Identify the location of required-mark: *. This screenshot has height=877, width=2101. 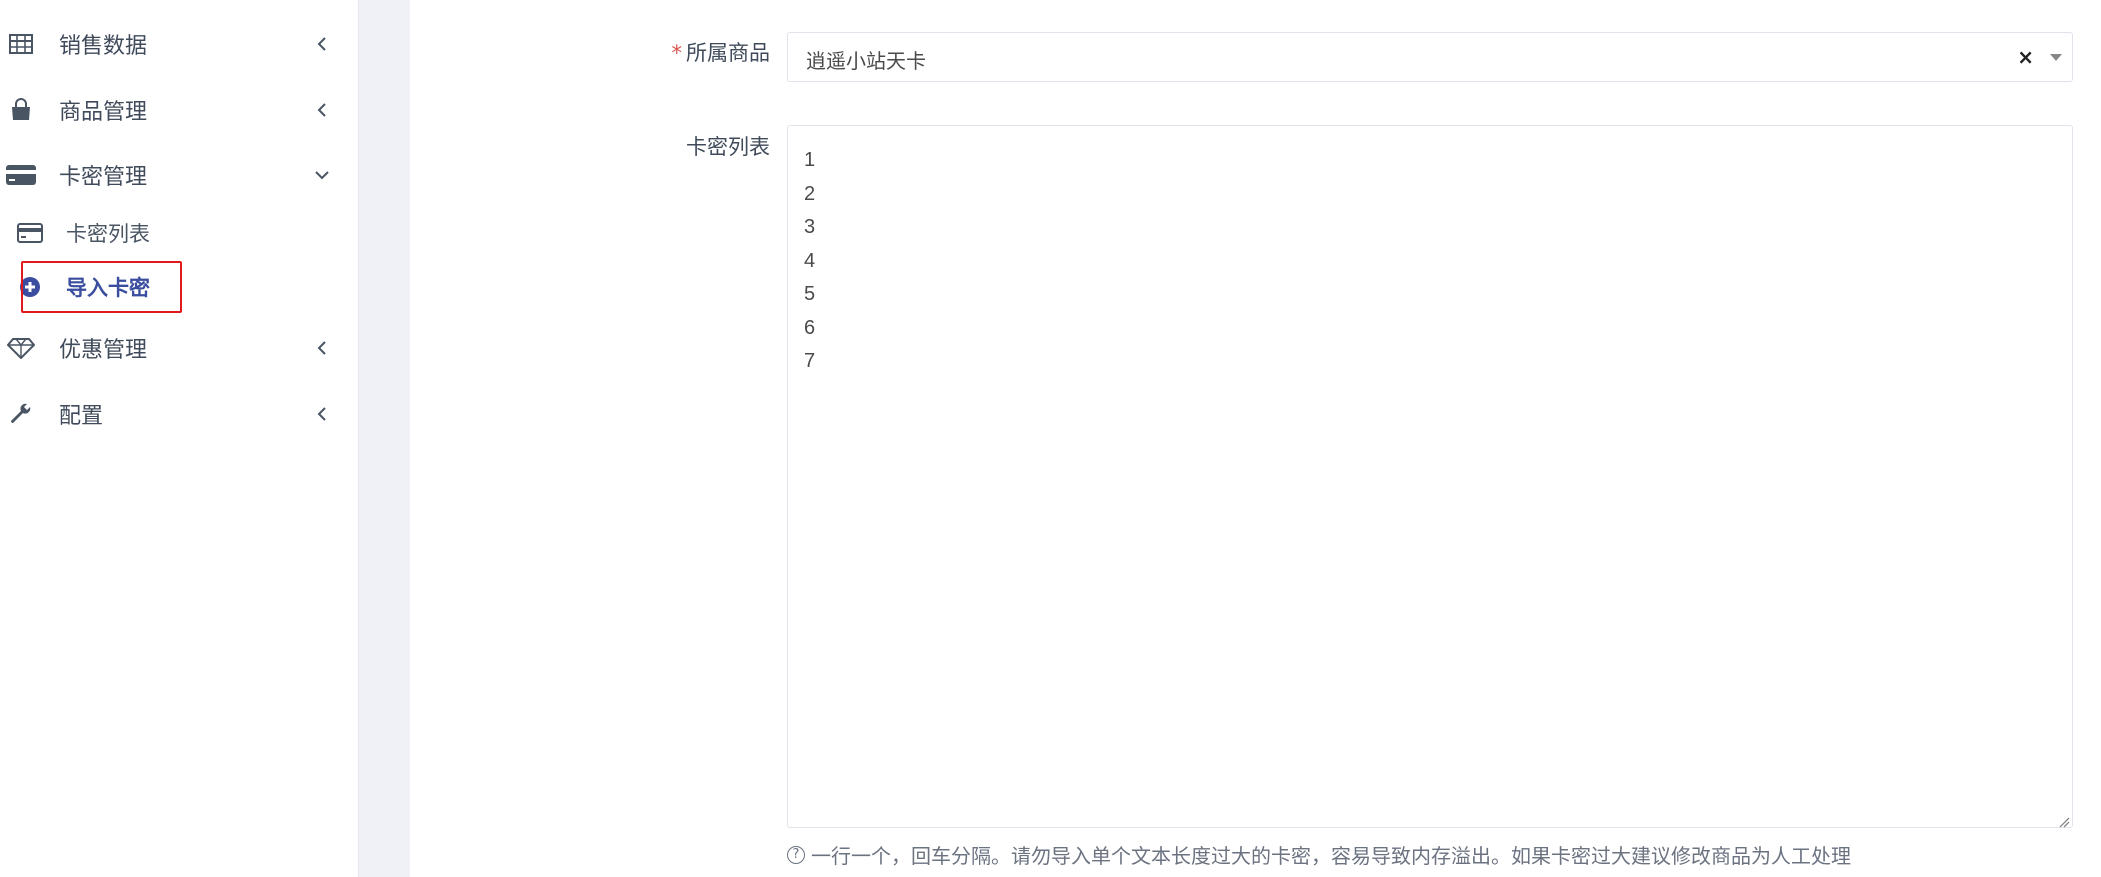
(677, 53).